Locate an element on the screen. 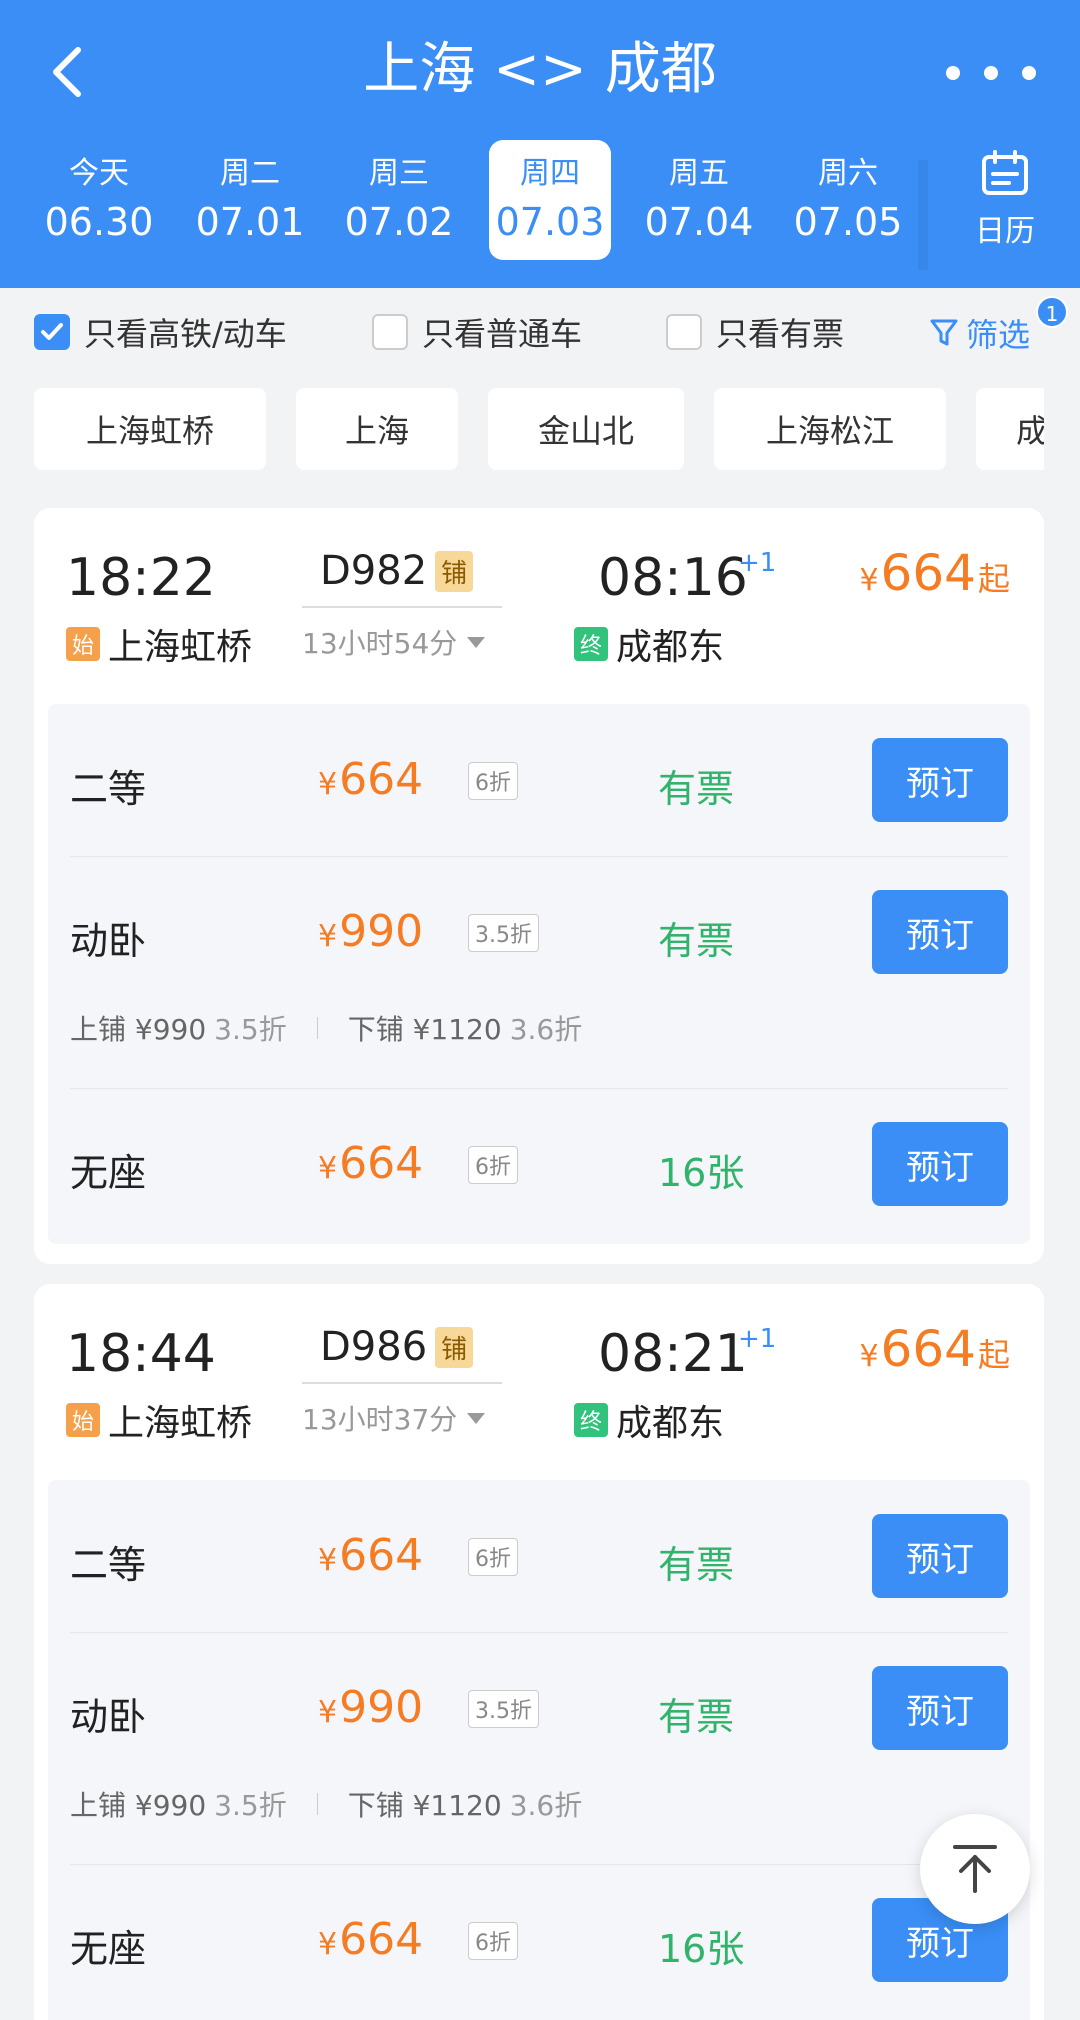 This screenshot has height=2020, width=1080. date-weekday: 周三 is located at coordinates (399, 173).